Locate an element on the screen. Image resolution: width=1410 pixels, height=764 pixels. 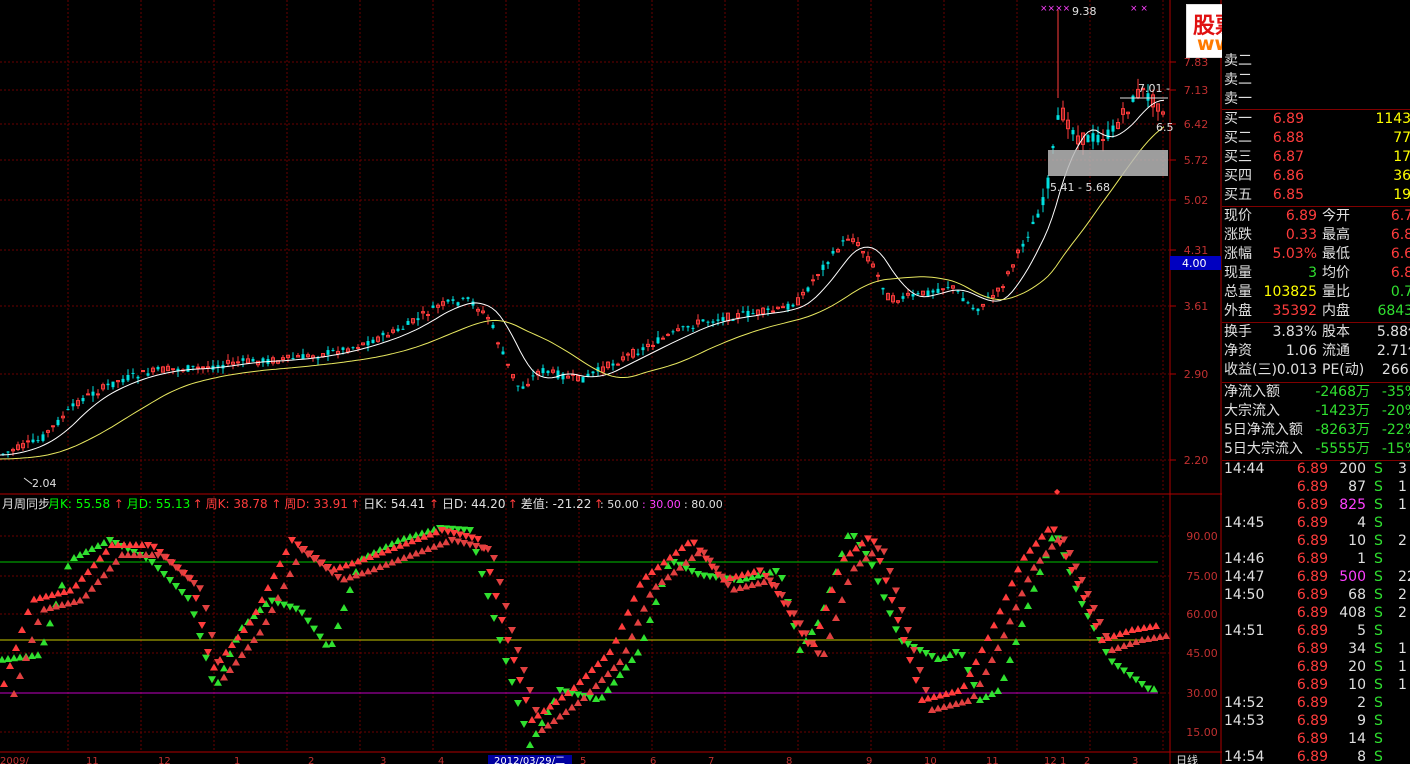
flow-row: 净流入额 -2468万 -35% is located at coordinates (1316, 392).